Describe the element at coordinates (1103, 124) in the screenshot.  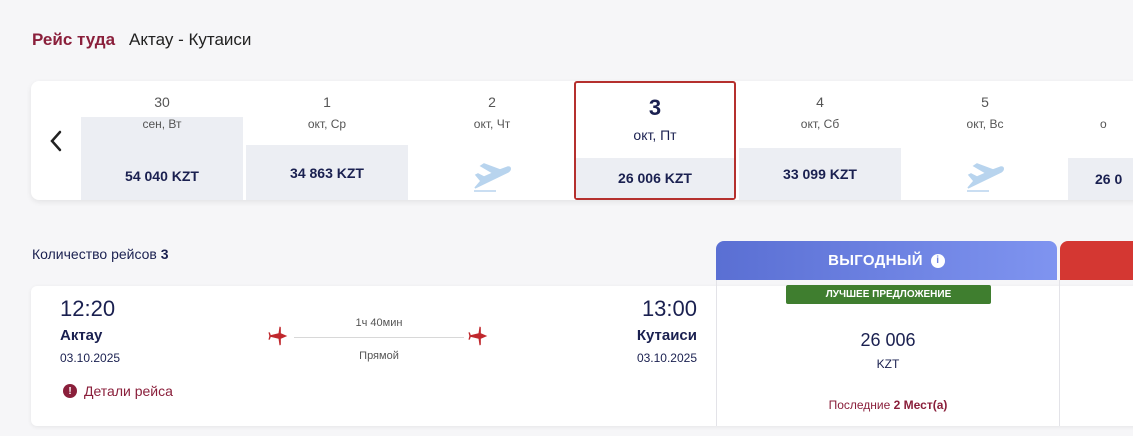
I see `date-weekday: о` at that location.